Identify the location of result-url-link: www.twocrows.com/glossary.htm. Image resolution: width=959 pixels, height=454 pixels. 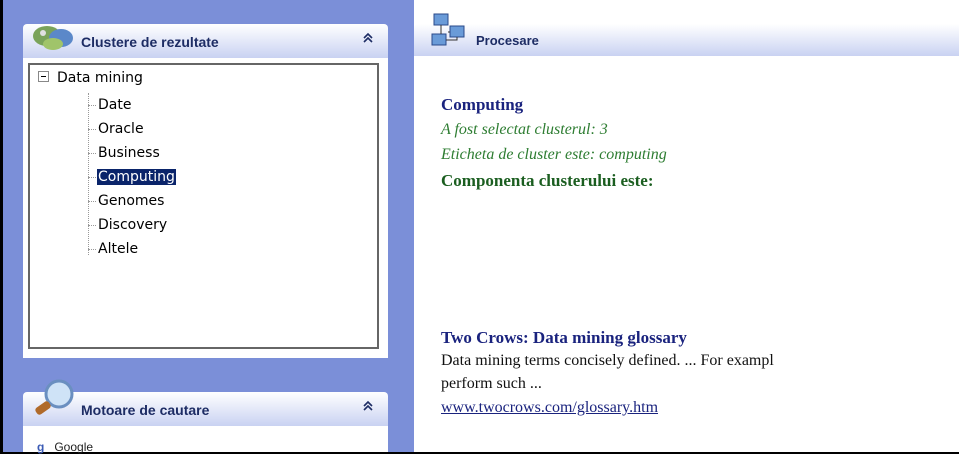
(549, 408).